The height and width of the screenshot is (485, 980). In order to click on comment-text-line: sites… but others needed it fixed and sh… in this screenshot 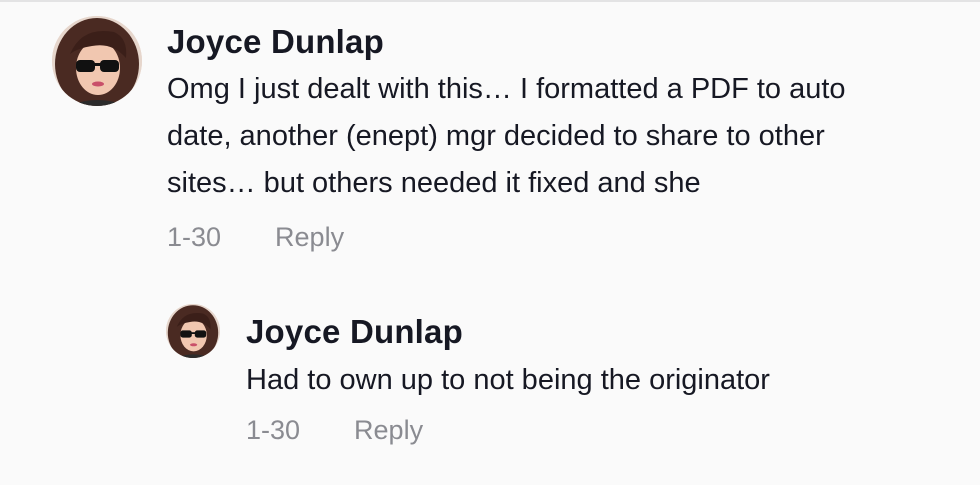, I will do `click(434, 183)`.